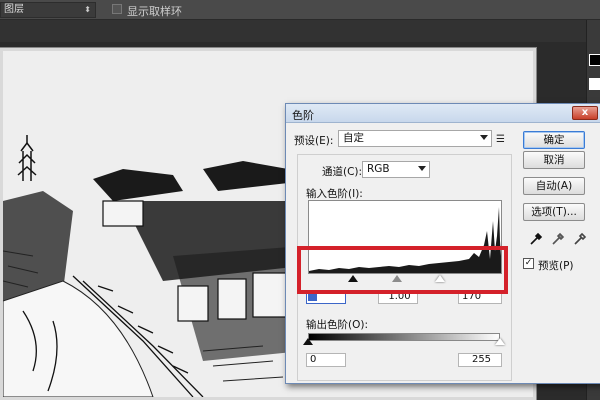 The image size is (600, 400). Describe the element at coordinates (117, 9) in the screenshot. I see `show-sampling-ring-checkbox` at that location.